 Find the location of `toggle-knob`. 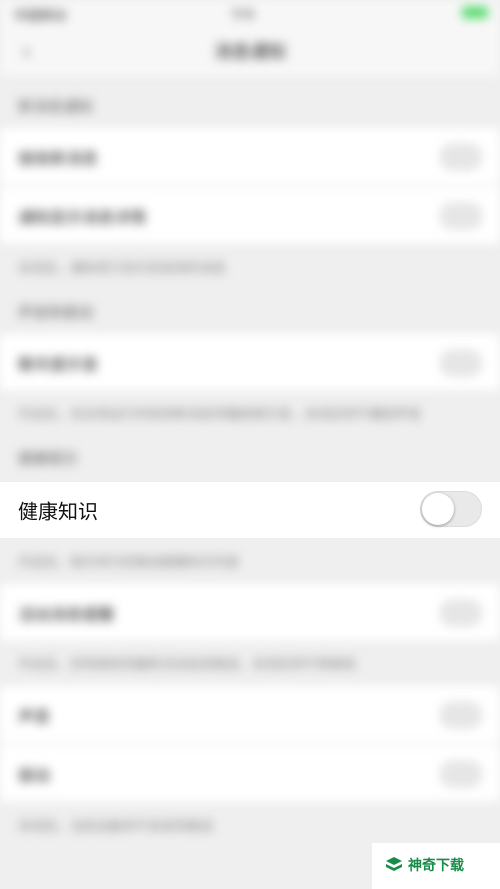

toggle-knob is located at coordinates (438, 509).